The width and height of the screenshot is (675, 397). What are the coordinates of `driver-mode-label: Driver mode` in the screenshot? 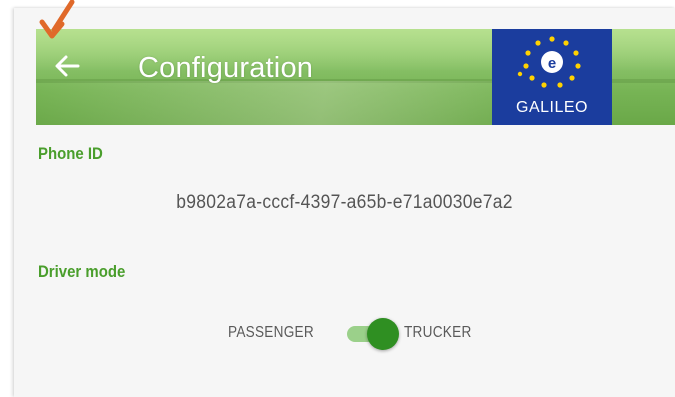 It's located at (82, 271).